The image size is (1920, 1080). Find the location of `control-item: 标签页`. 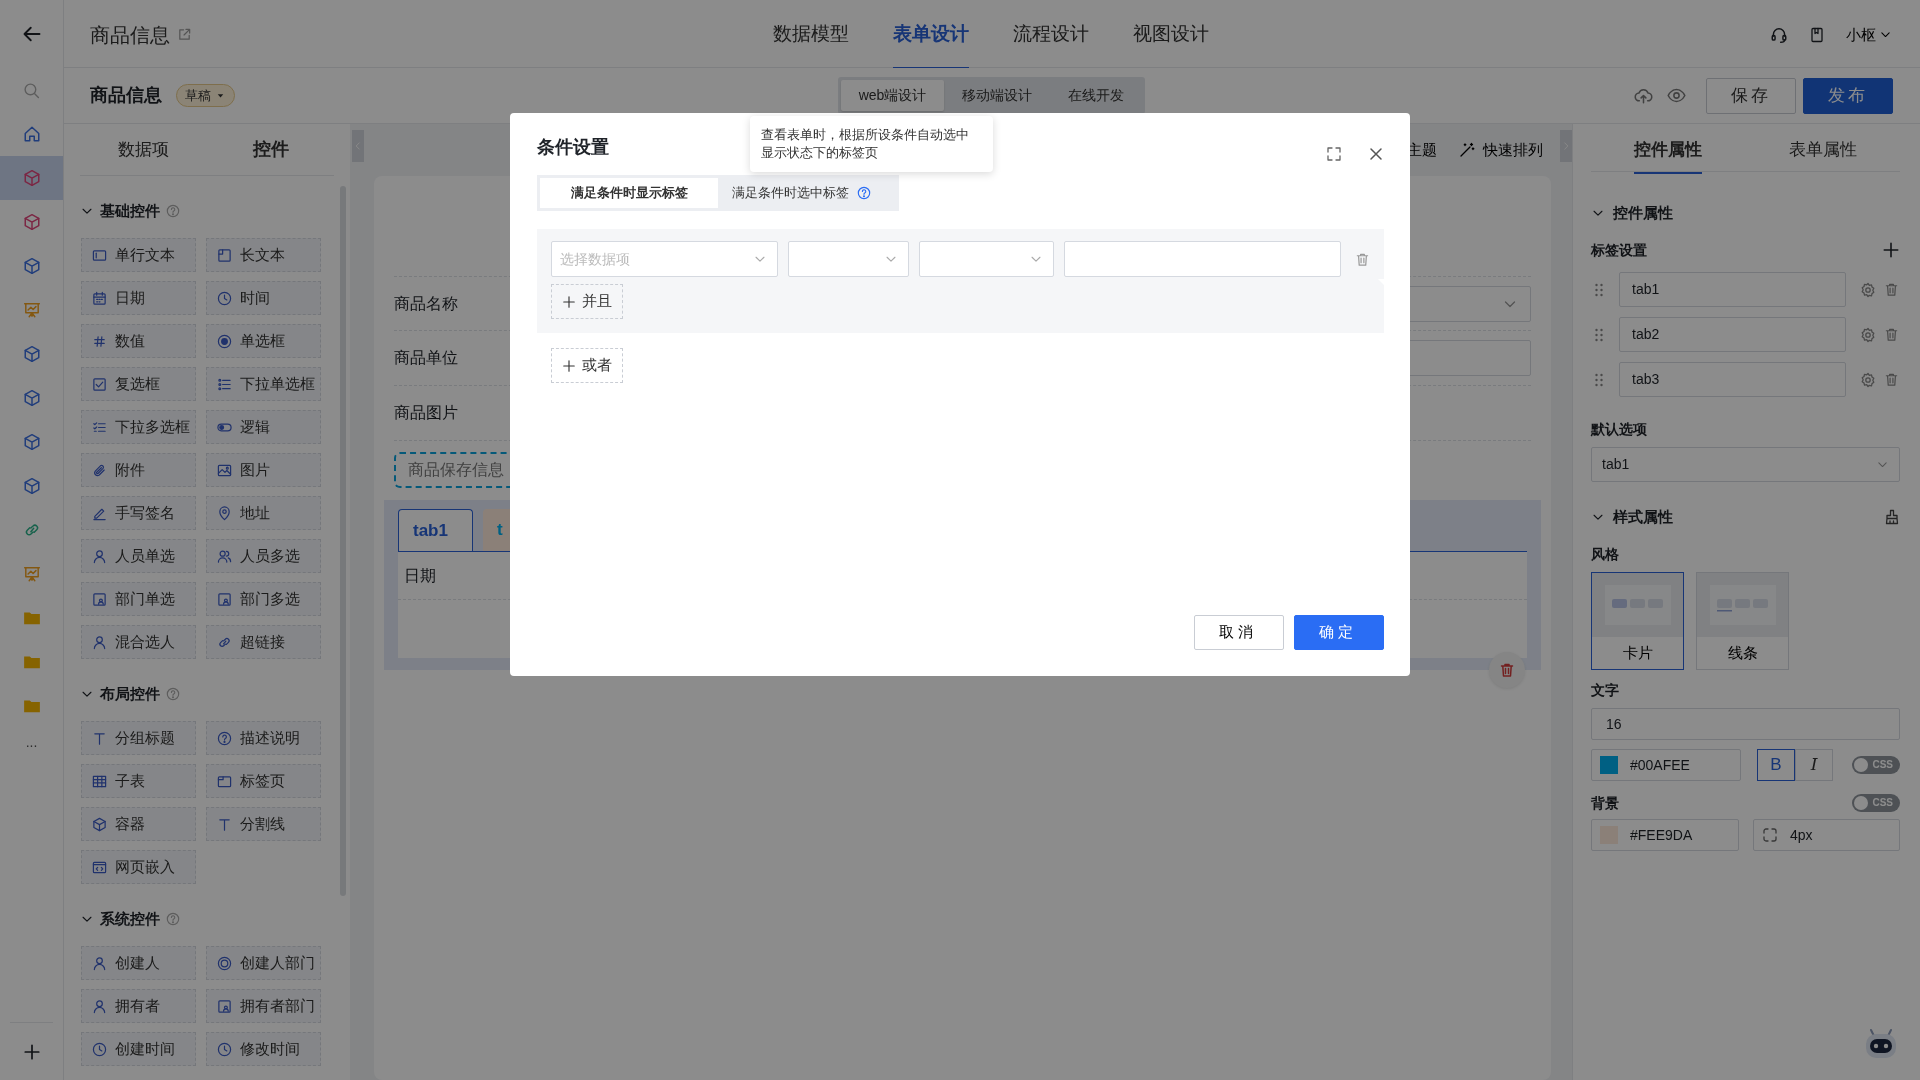

control-item: 标签页 is located at coordinates (263, 781).